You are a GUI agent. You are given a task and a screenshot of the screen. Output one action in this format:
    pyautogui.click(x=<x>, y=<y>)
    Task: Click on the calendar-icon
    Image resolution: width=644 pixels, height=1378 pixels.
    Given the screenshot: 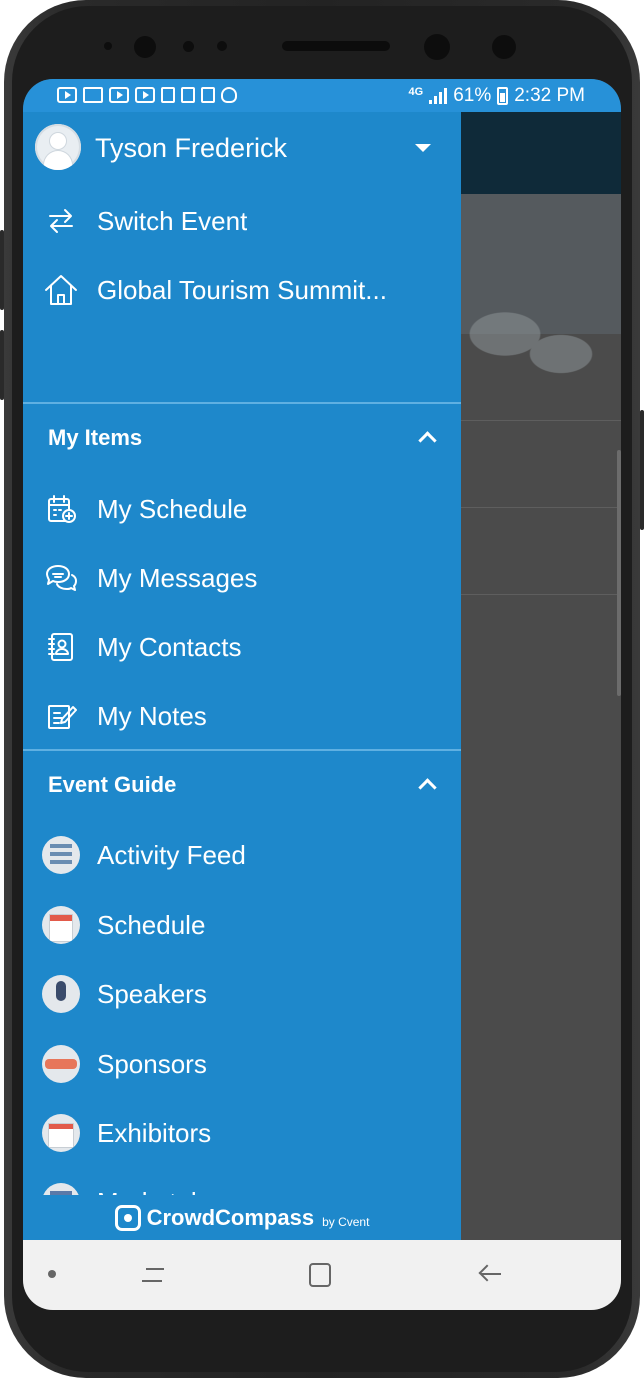 What is the action you would take?
    pyautogui.click(x=168, y=95)
    